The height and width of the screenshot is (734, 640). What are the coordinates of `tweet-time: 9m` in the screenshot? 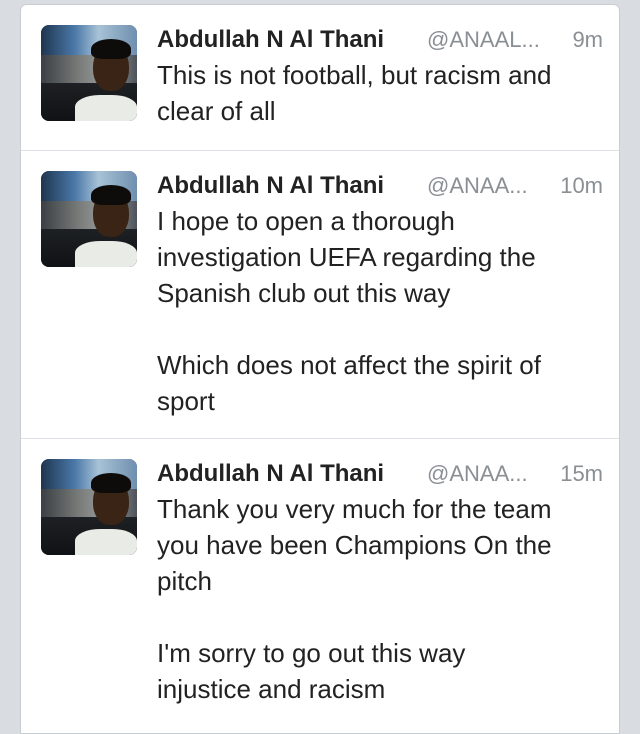 It's located at (587, 39).